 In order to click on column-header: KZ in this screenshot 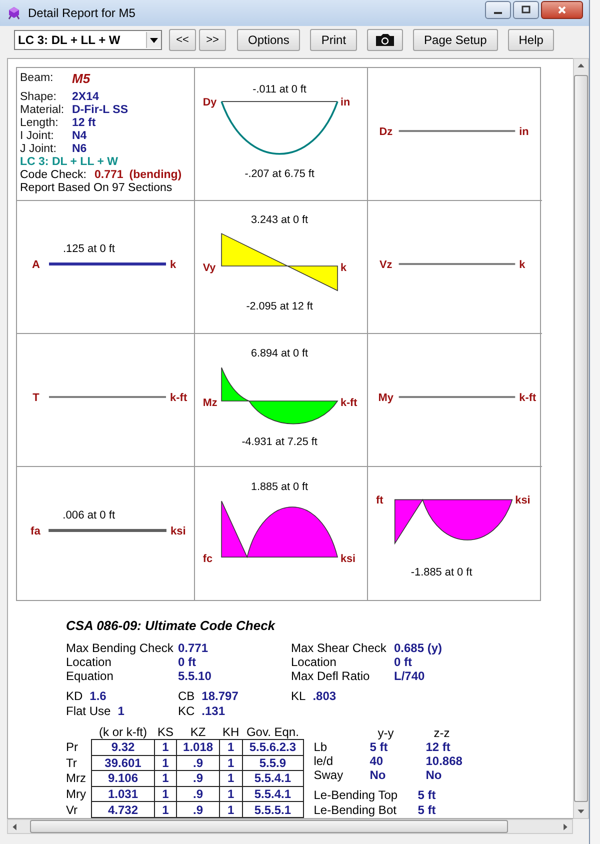, I will do `click(198, 733)`.